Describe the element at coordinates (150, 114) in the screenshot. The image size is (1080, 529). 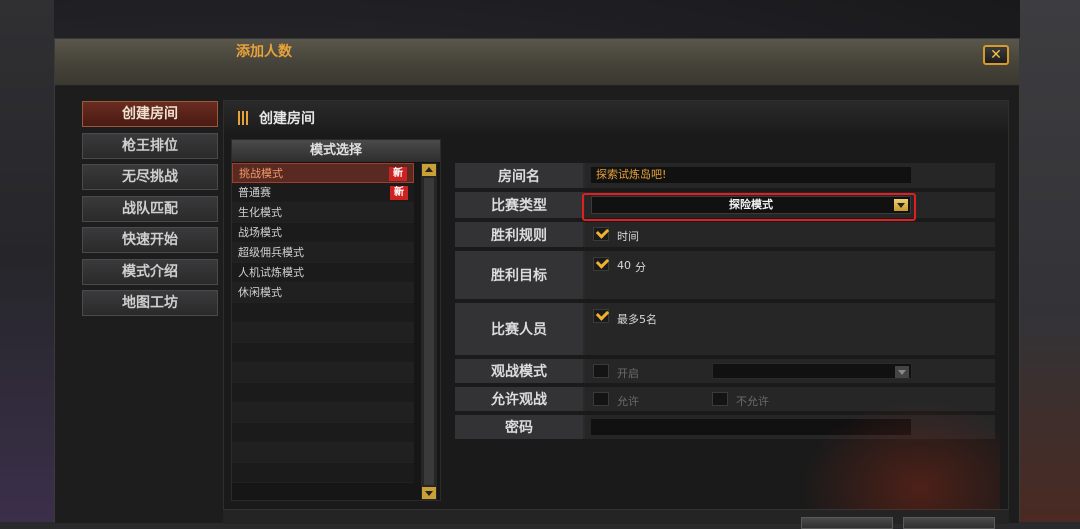
I see `nav-item-create-room: 创建房间` at that location.